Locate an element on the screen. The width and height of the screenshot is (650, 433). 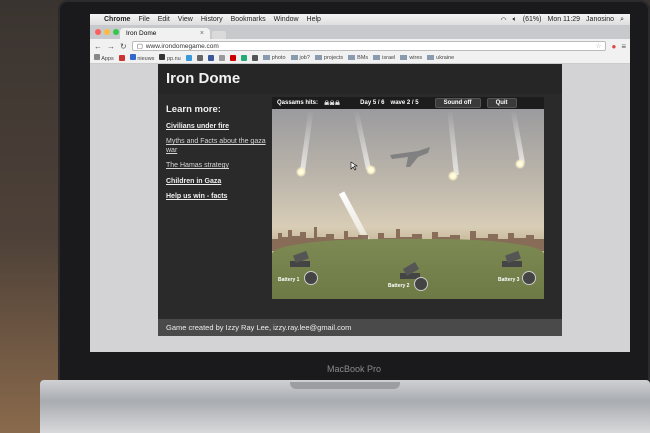
bookmark-nieuws: nieuws is located at coordinates (141, 58).